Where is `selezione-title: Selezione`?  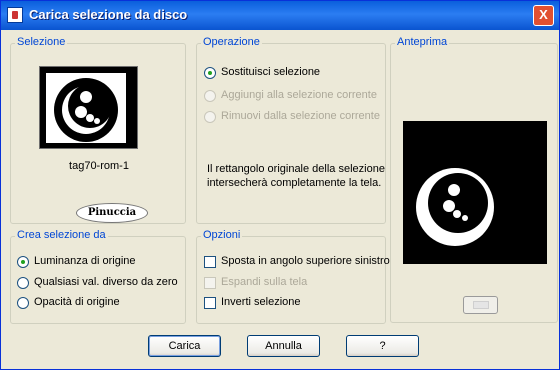
selezione-title: Selezione is located at coordinates (41, 42).